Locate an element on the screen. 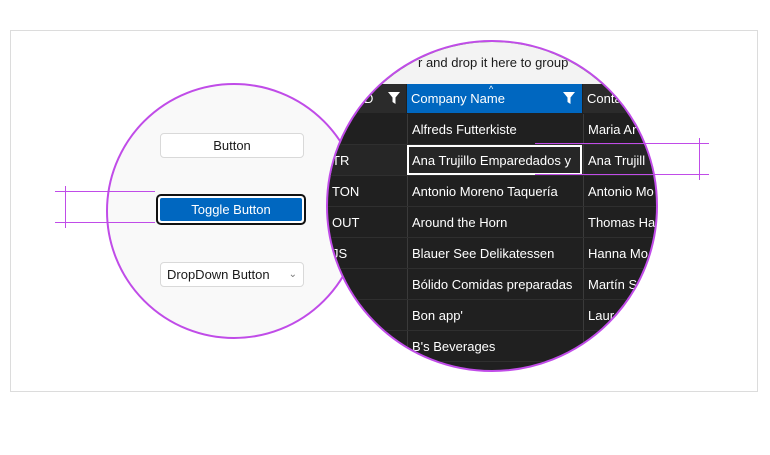 This screenshot has width=770, height=455. cell-company: Bólido Comidas preparadas is located at coordinates (494, 284).